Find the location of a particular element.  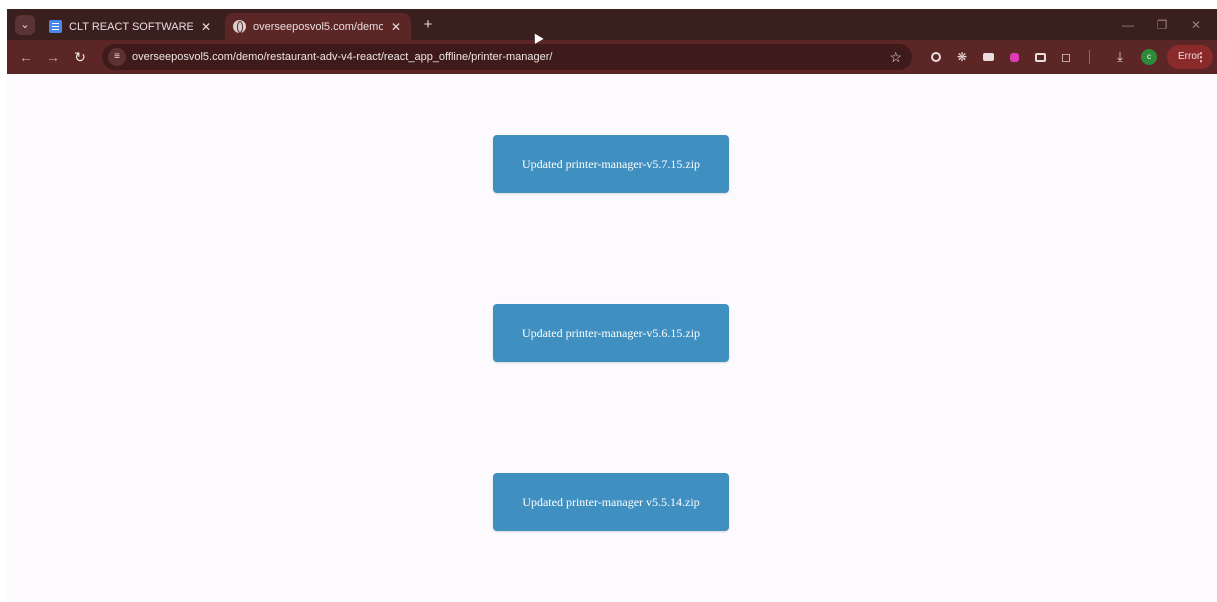

restore-icon: ❐ is located at coordinates (1162, 25).